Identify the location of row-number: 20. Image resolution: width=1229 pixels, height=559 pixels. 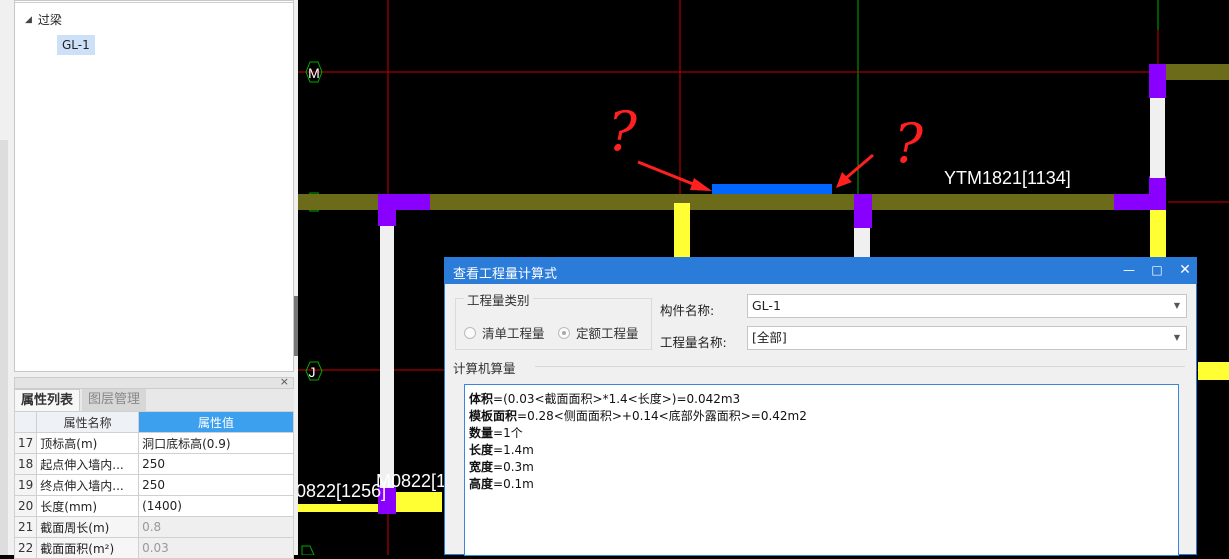
(25, 506).